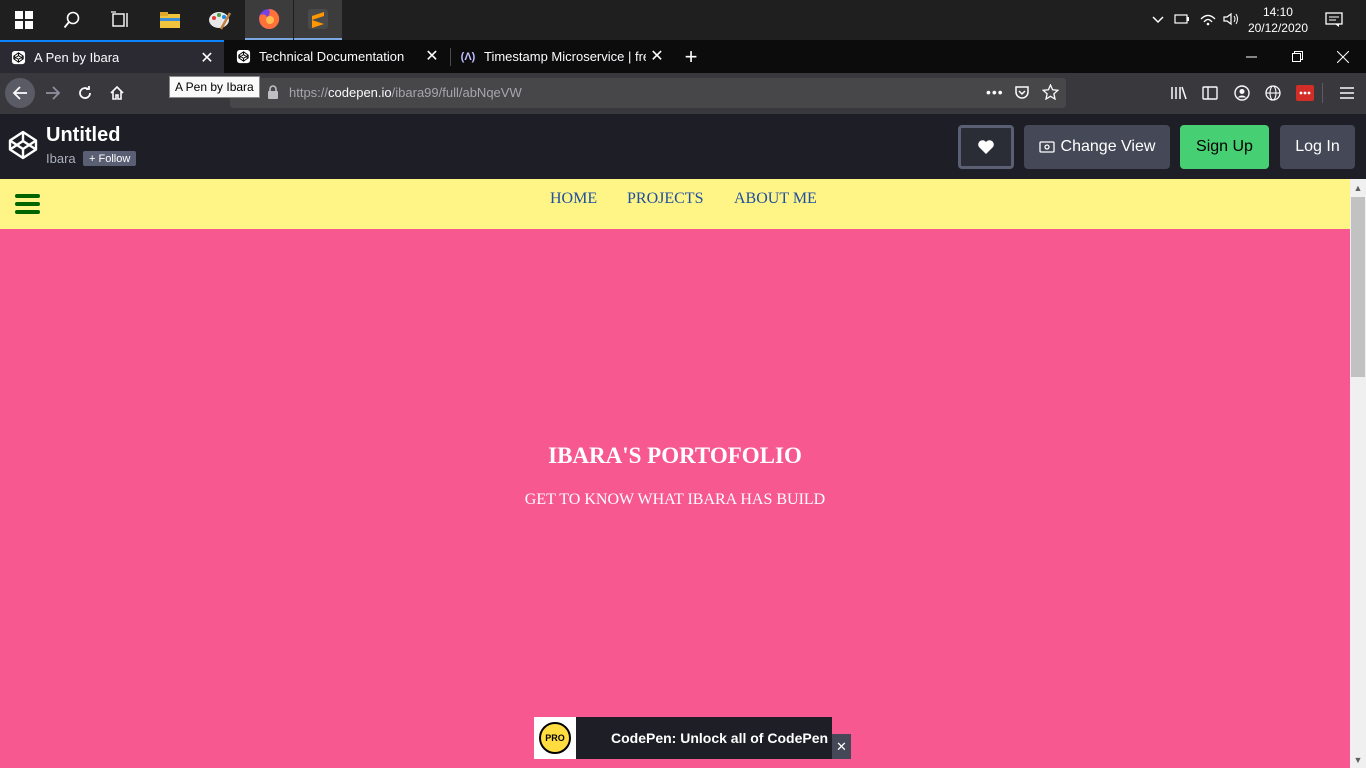  What do you see at coordinates (1179, 93) in the screenshot?
I see `library-icon` at bounding box center [1179, 93].